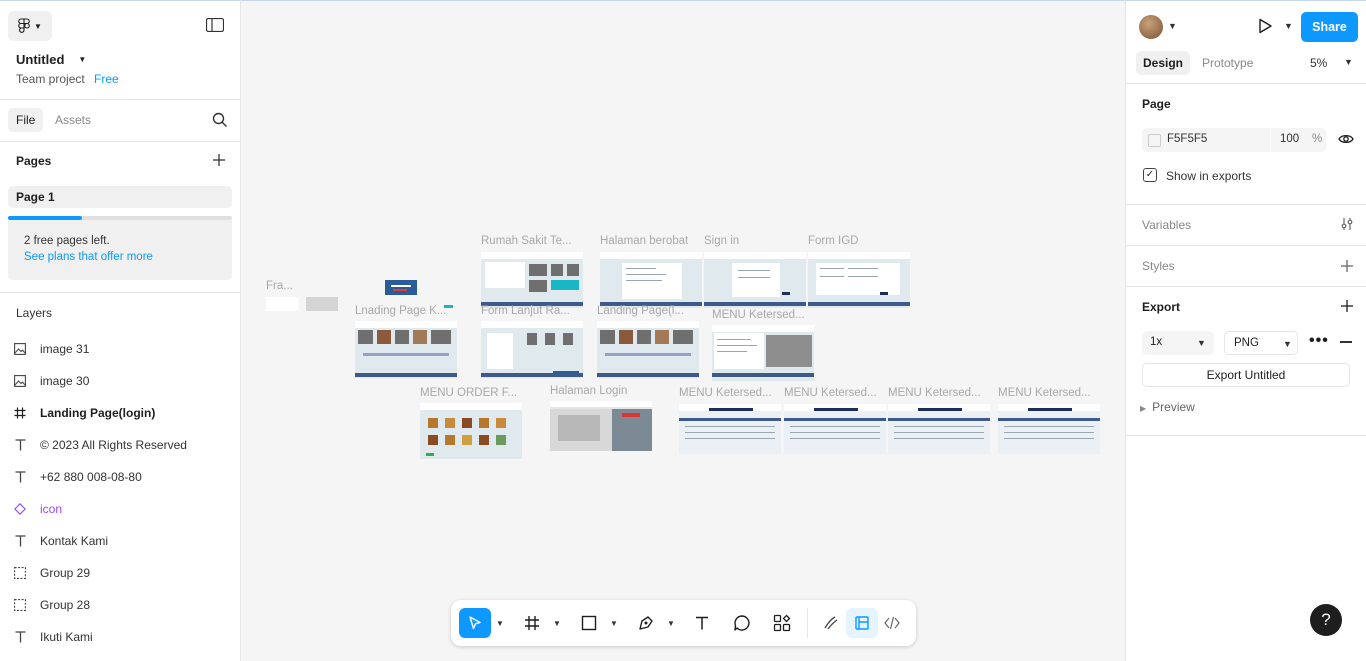  Describe the element at coordinates (1347, 224) in the screenshot. I see `variables-icon` at that location.